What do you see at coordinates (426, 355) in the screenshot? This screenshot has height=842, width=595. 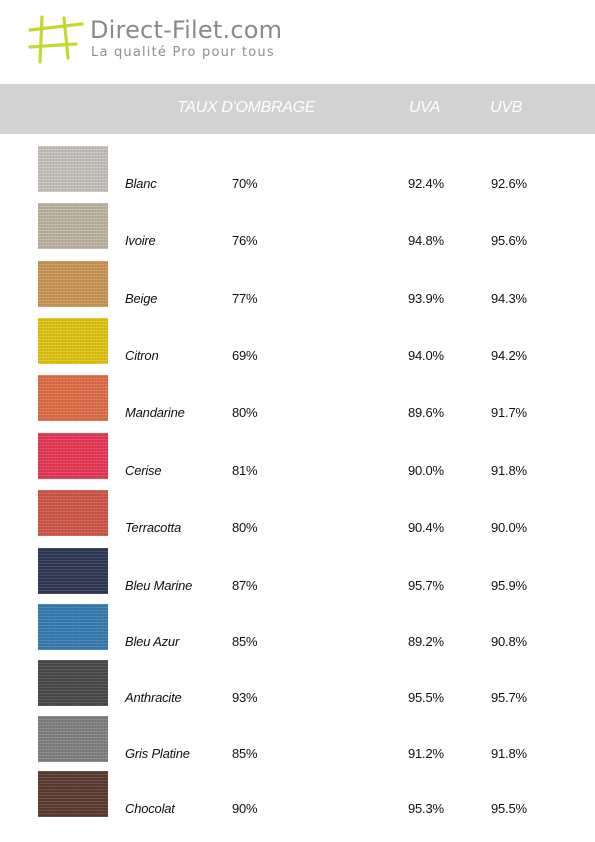 I see `uva-value: 94.0%` at bounding box center [426, 355].